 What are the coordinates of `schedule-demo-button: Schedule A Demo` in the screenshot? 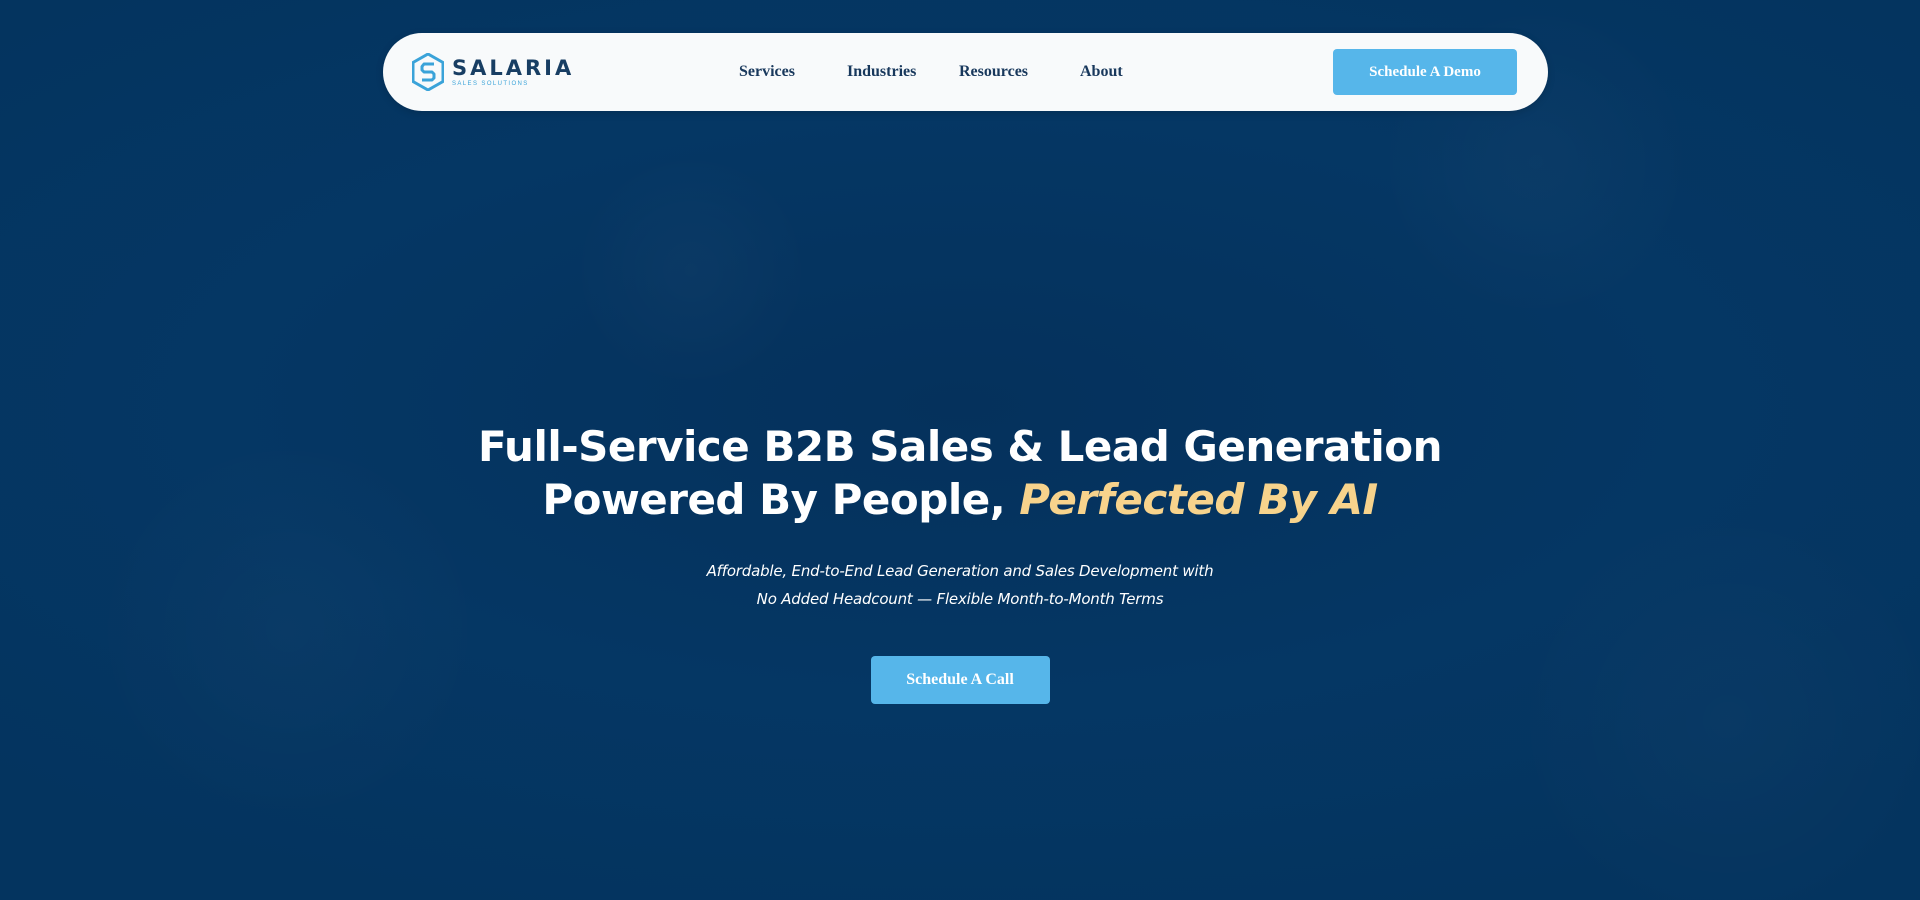 It's located at (1425, 72).